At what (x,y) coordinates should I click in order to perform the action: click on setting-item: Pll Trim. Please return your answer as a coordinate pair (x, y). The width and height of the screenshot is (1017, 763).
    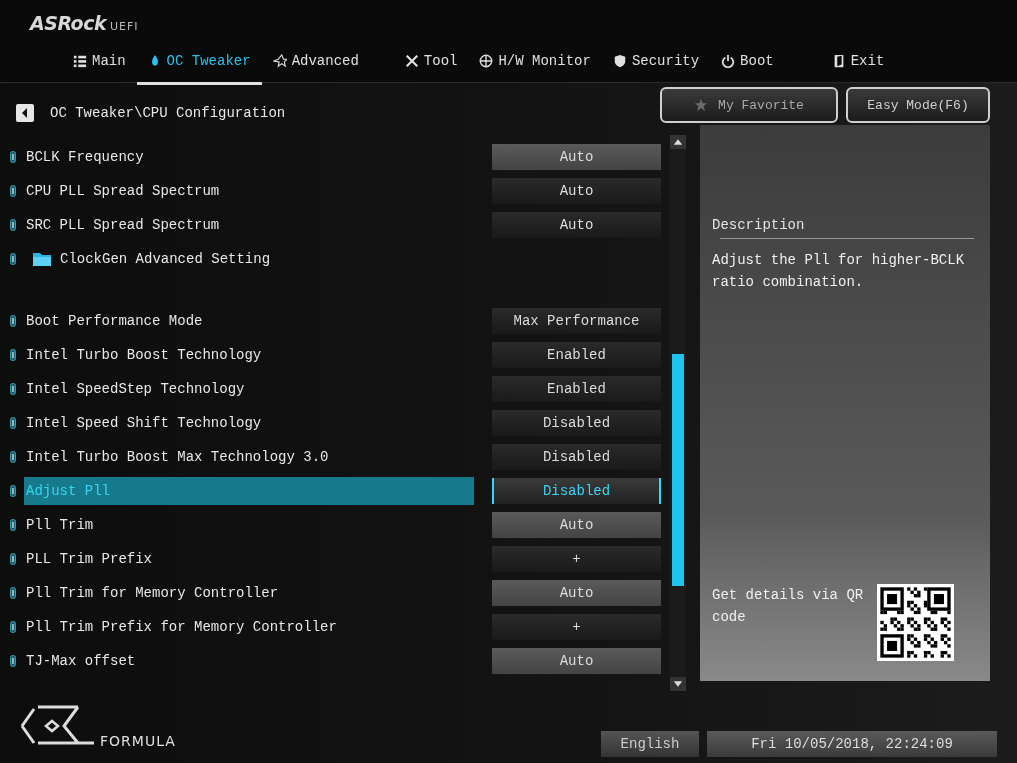
    Looking at the image, I should click on (249, 525).